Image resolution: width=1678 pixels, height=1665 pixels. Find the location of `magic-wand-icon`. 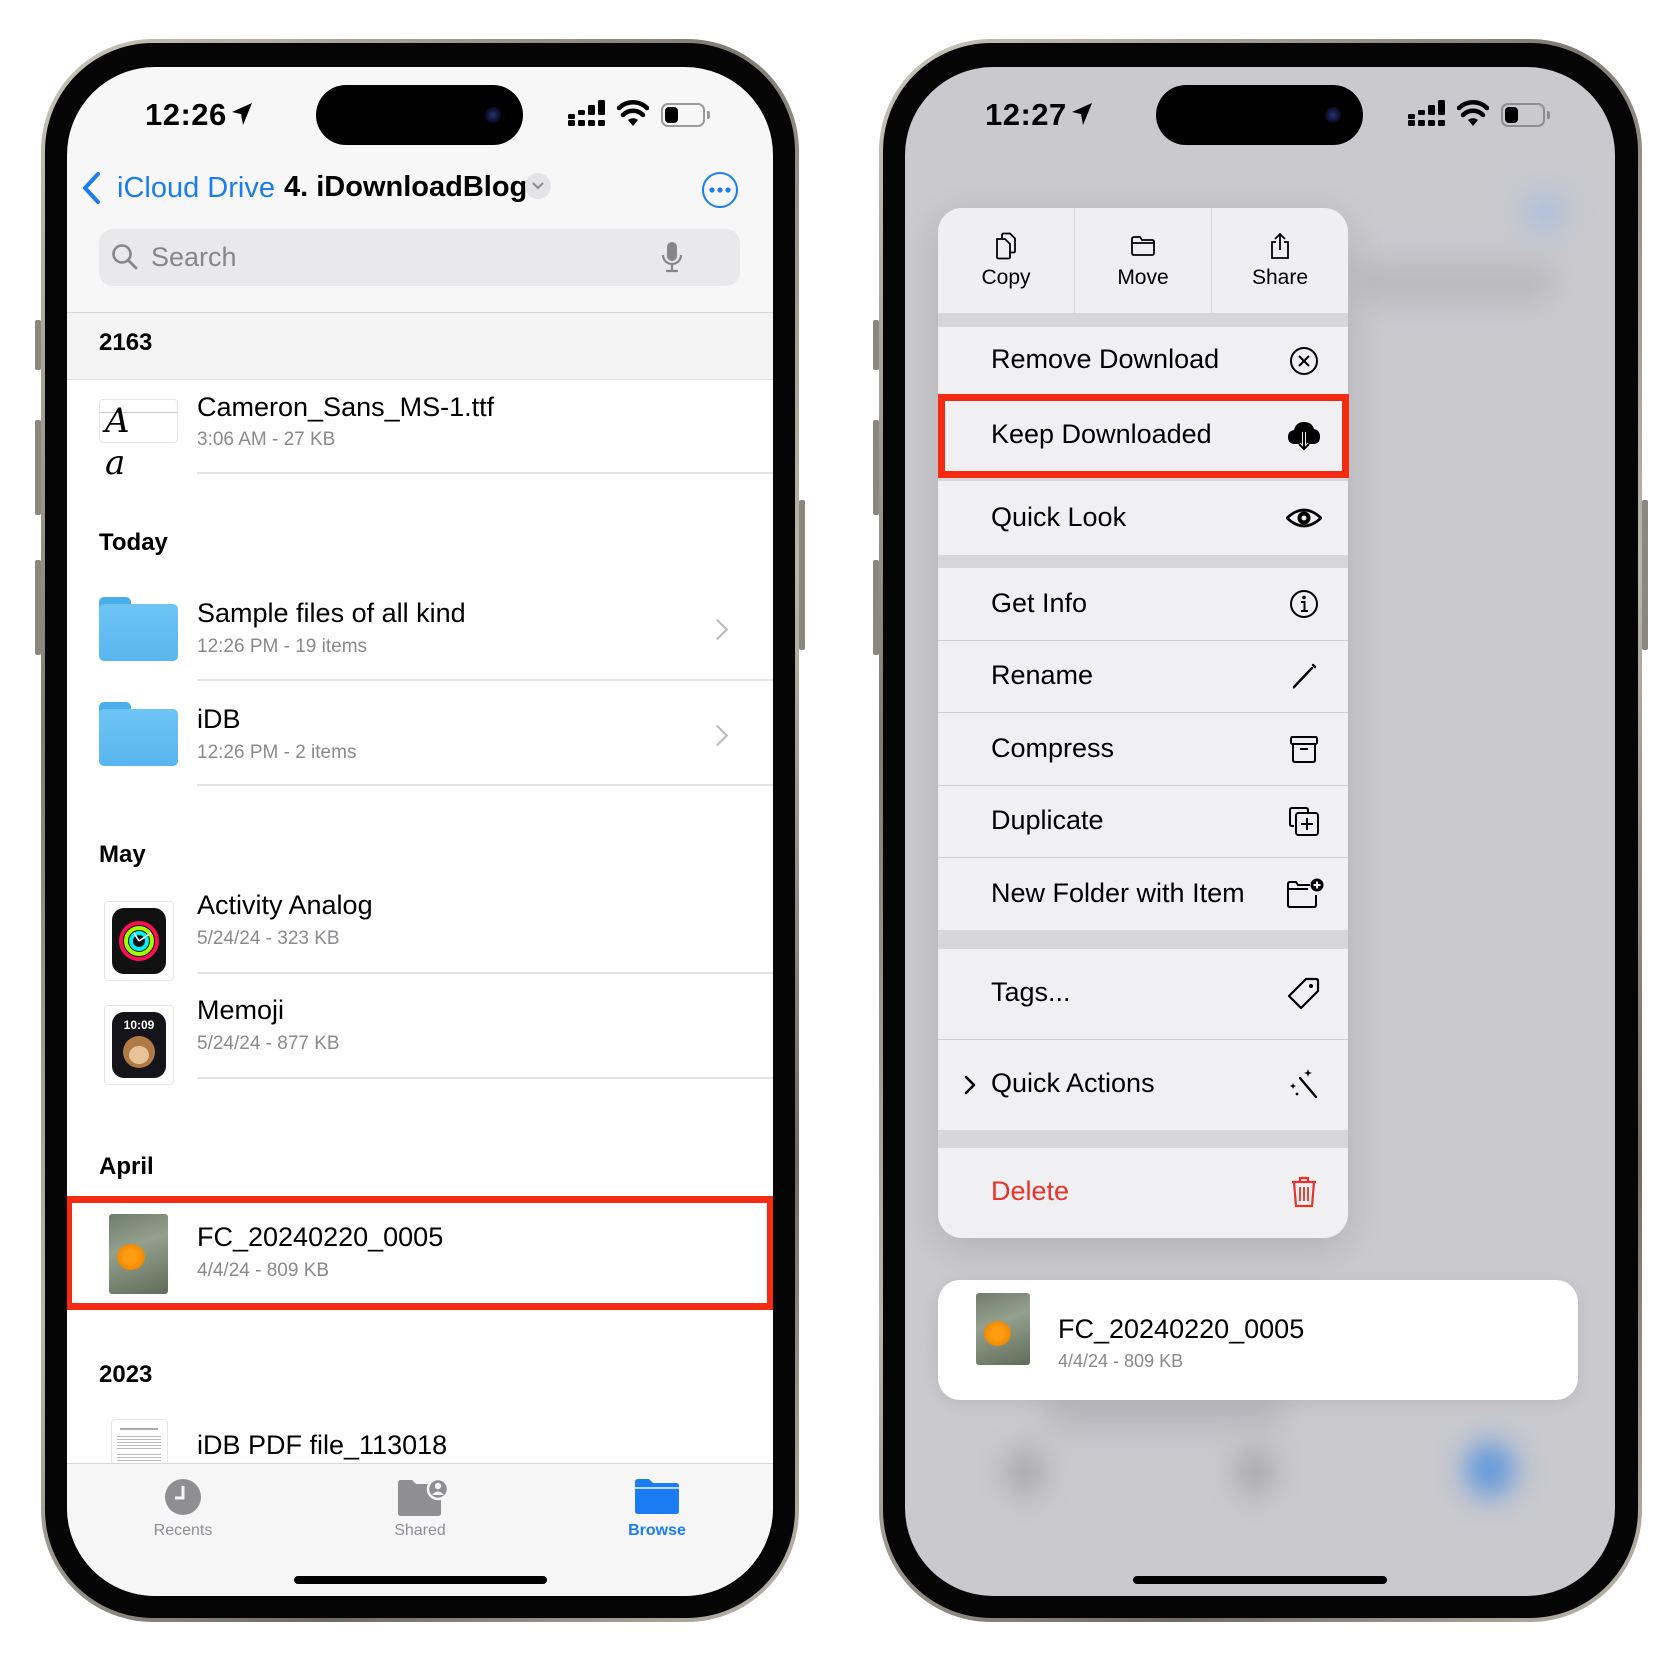

magic-wand-icon is located at coordinates (1304, 1084).